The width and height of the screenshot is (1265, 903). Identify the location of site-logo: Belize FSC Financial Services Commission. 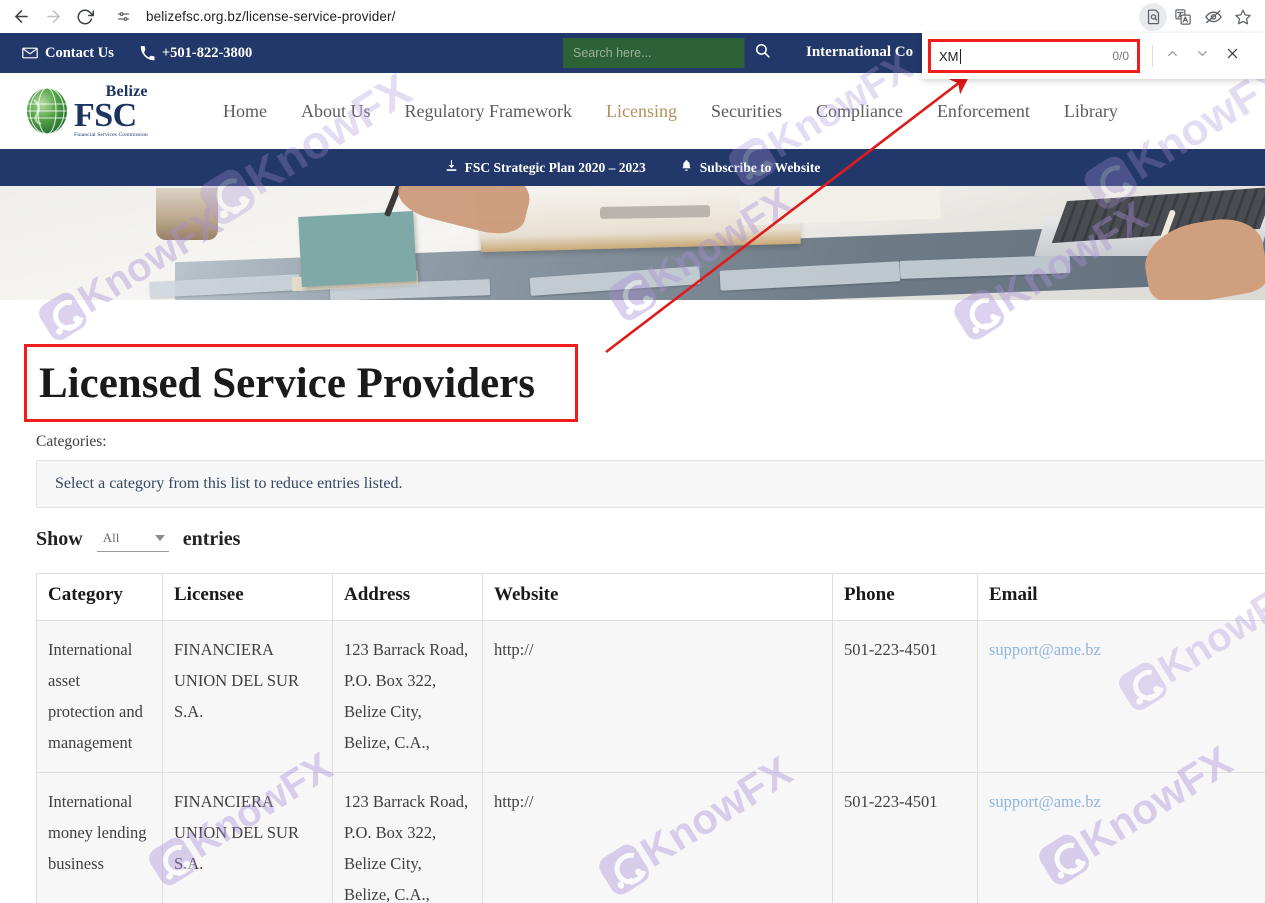
(86, 111).